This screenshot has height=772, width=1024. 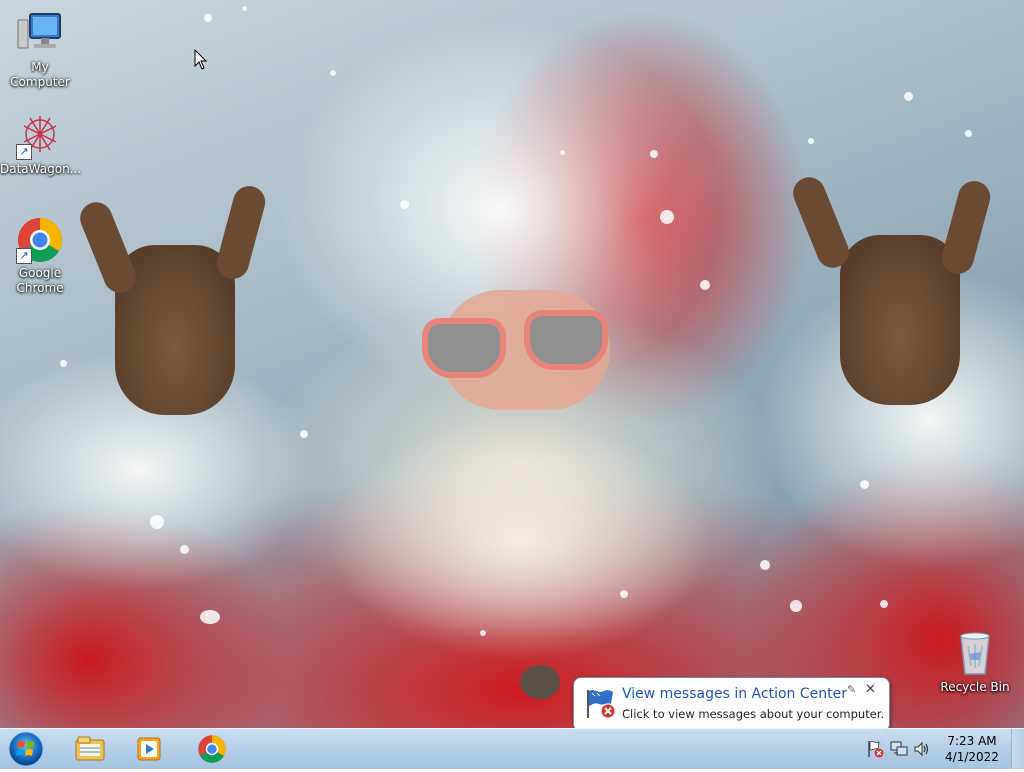 I want to click on network-icon, so click(x=899, y=749).